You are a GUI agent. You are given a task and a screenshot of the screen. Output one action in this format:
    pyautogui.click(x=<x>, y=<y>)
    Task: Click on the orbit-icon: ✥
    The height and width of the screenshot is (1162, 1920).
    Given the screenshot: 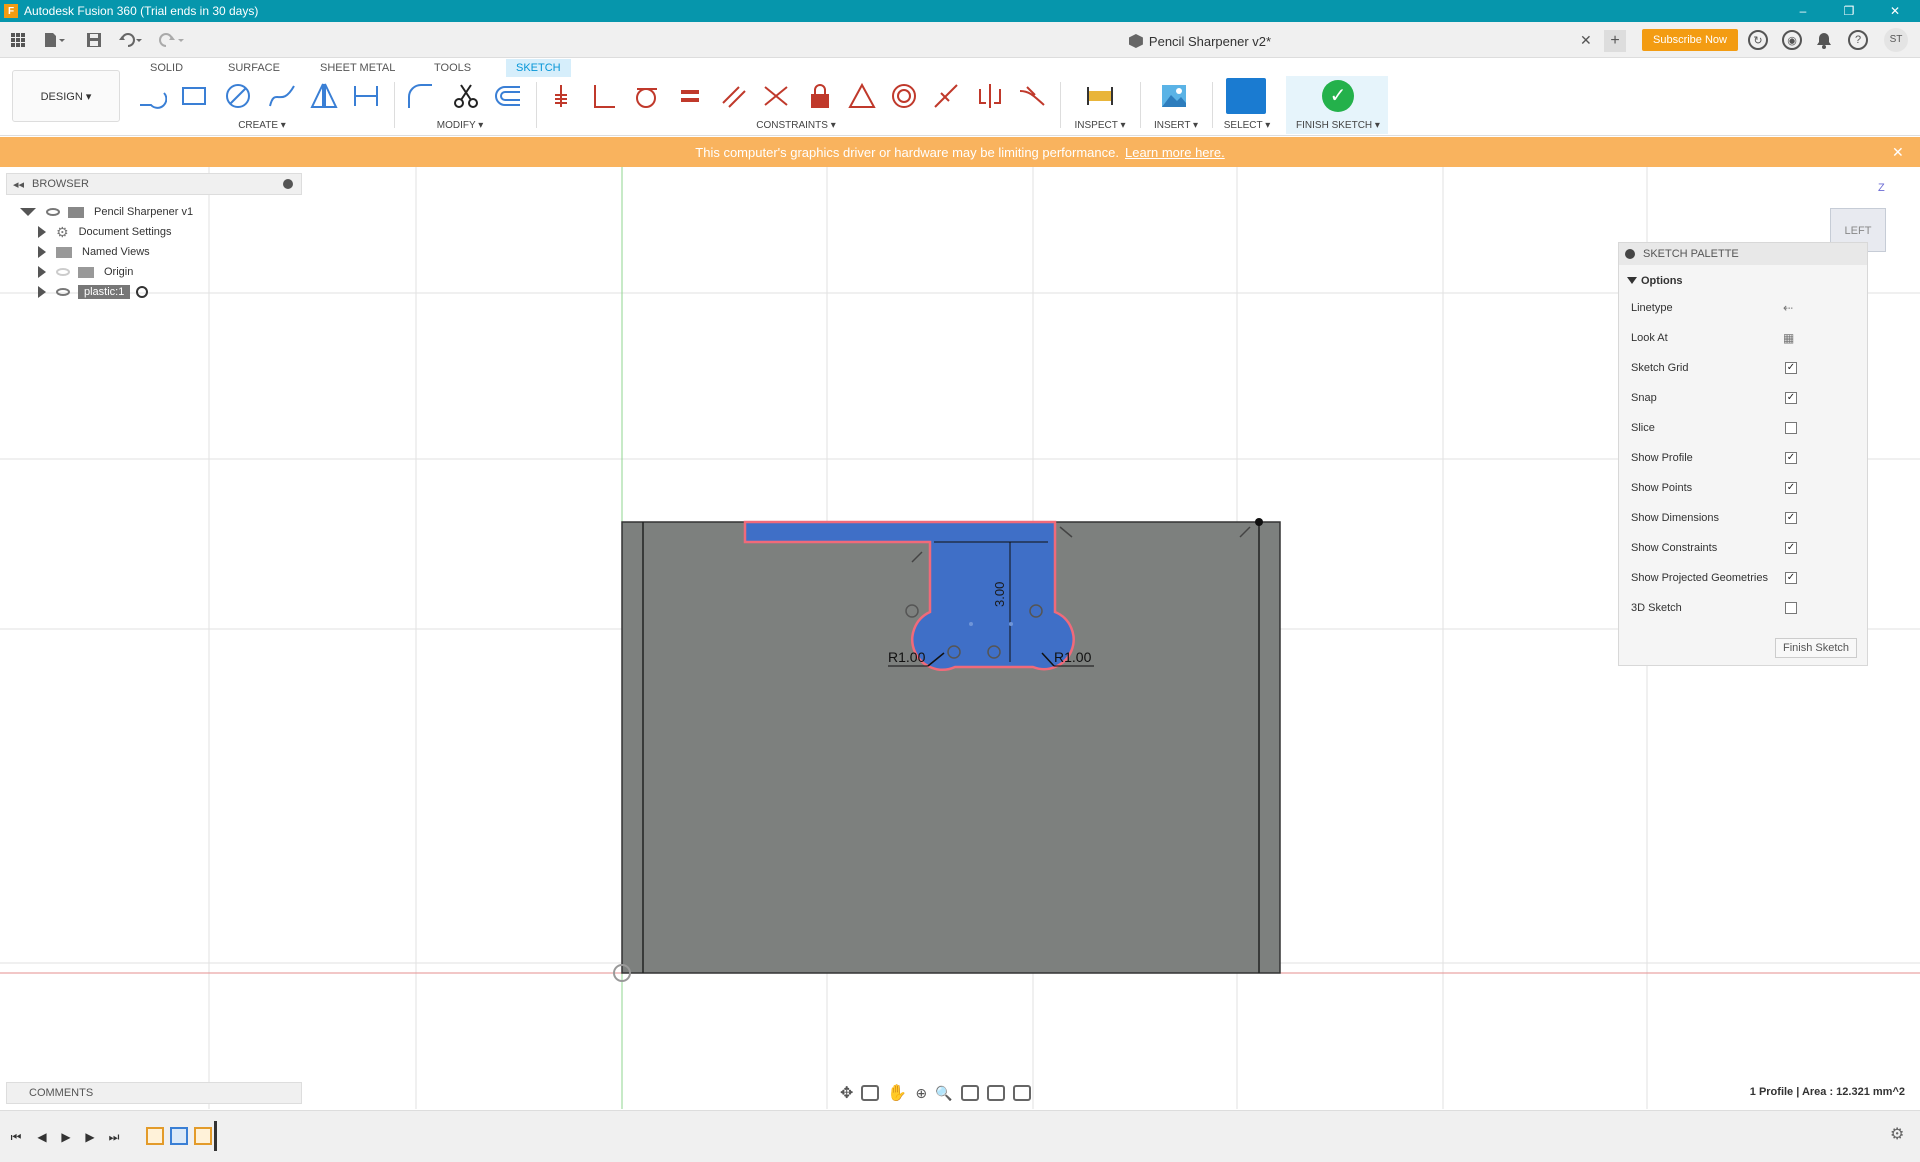 What is the action you would take?
    pyautogui.click(x=846, y=1093)
    